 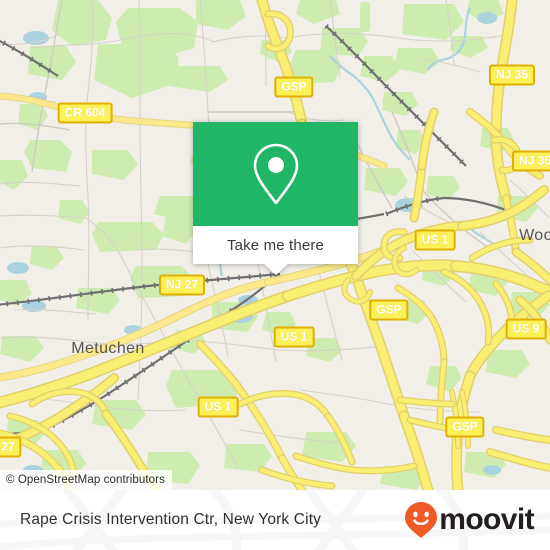 What do you see at coordinates (275, 269) in the screenshot?
I see `popup-tail` at bounding box center [275, 269].